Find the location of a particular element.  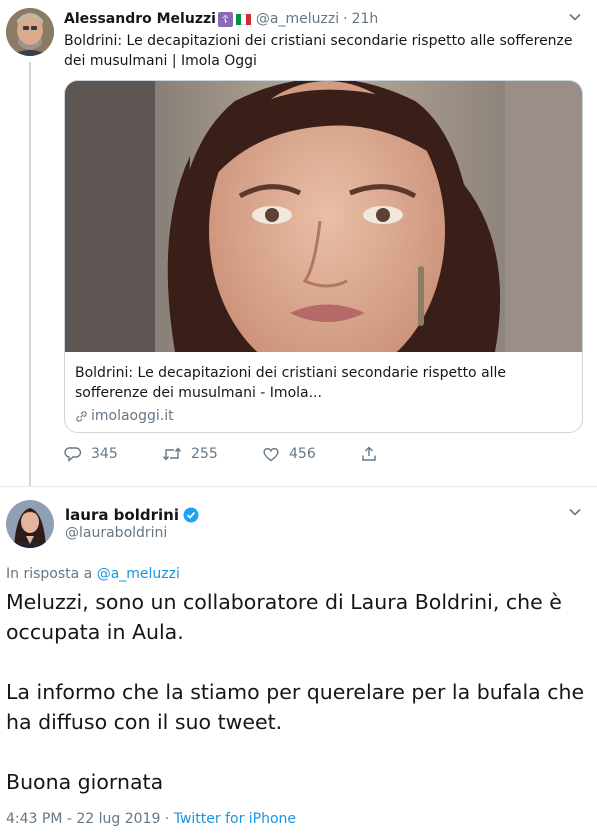

retweet-button: 255 is located at coordinates (190, 454).